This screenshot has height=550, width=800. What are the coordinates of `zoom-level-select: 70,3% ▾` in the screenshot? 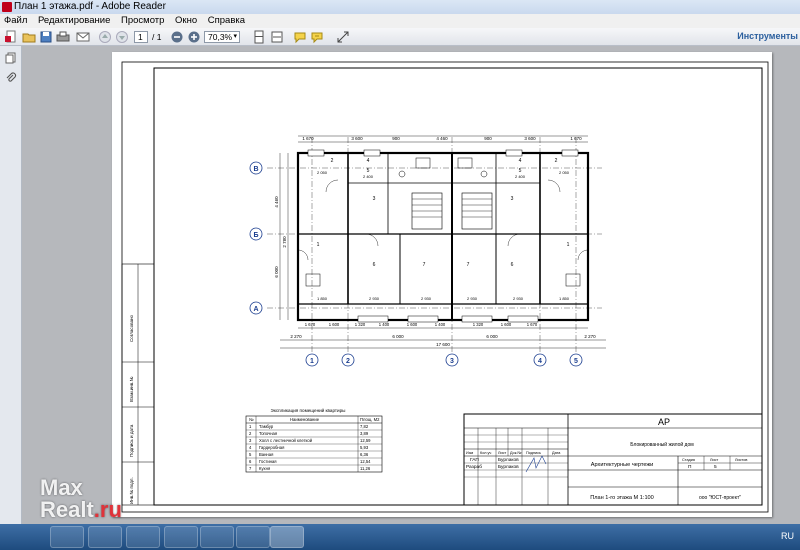 It's located at (222, 37).